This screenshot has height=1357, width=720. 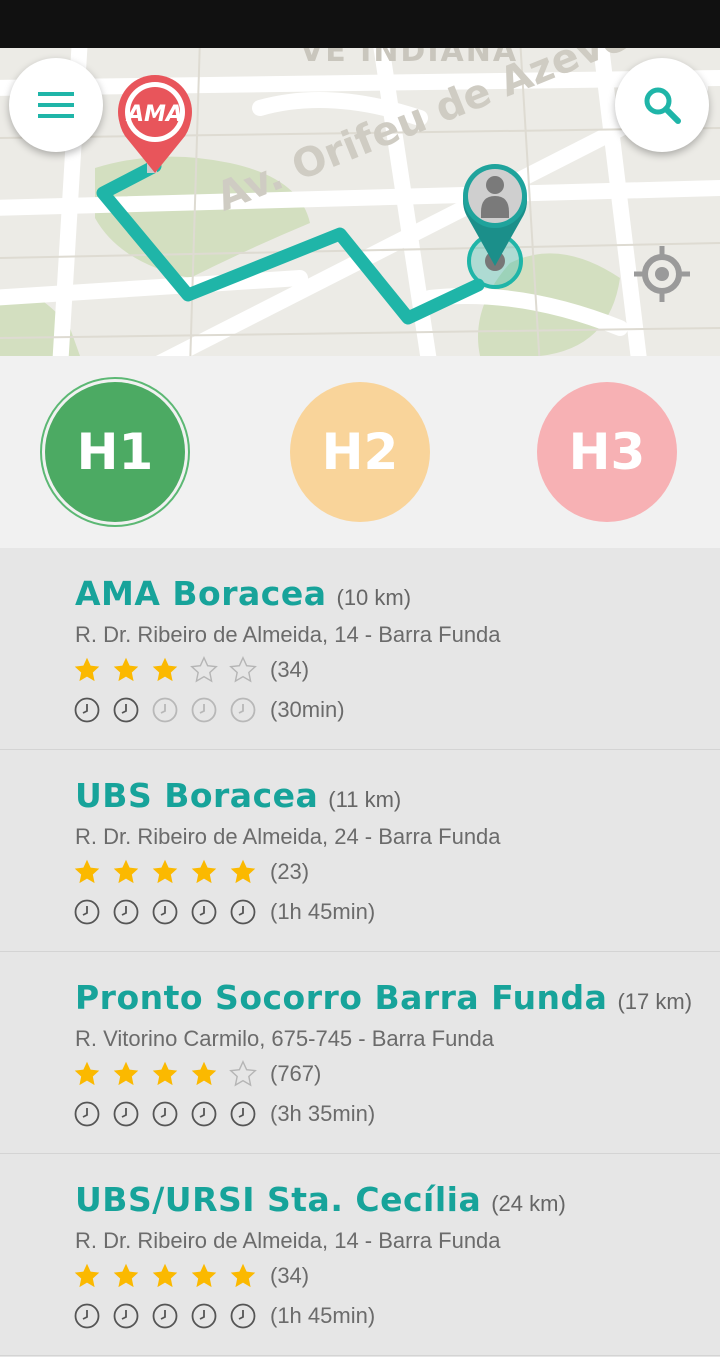 I want to click on user-location-pin, so click(x=495, y=226).